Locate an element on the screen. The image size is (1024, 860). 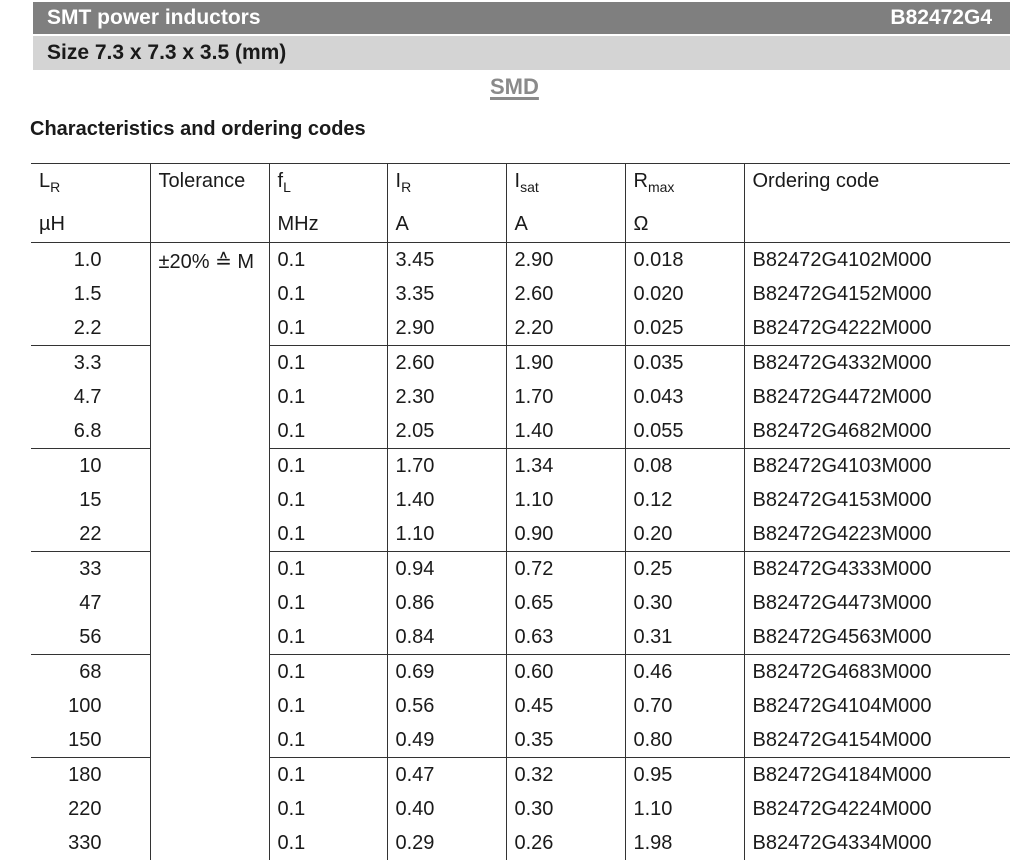
cell-ir: 2.05 is located at coordinates (446, 431).